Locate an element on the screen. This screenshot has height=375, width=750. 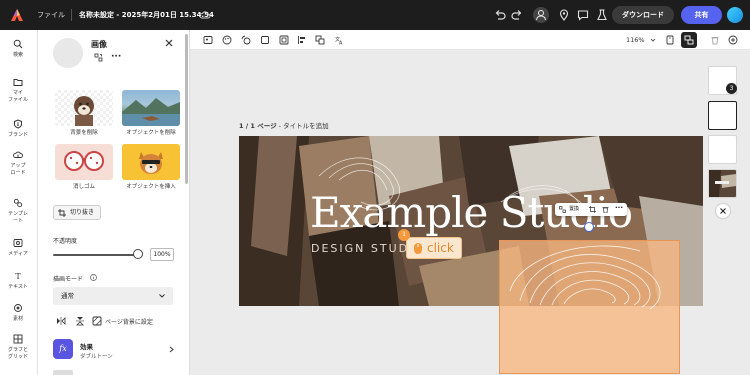
image-adjust-icon is located at coordinates (208, 40).